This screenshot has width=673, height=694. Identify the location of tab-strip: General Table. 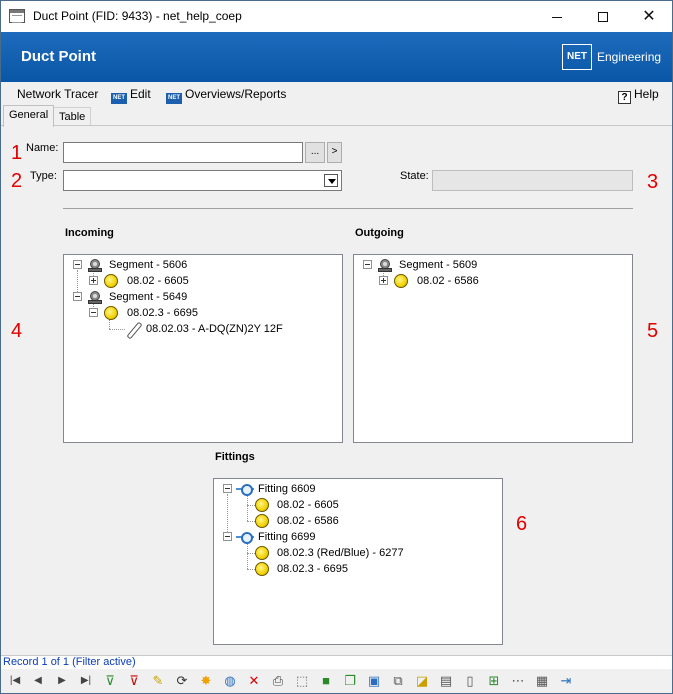
(336, 116).